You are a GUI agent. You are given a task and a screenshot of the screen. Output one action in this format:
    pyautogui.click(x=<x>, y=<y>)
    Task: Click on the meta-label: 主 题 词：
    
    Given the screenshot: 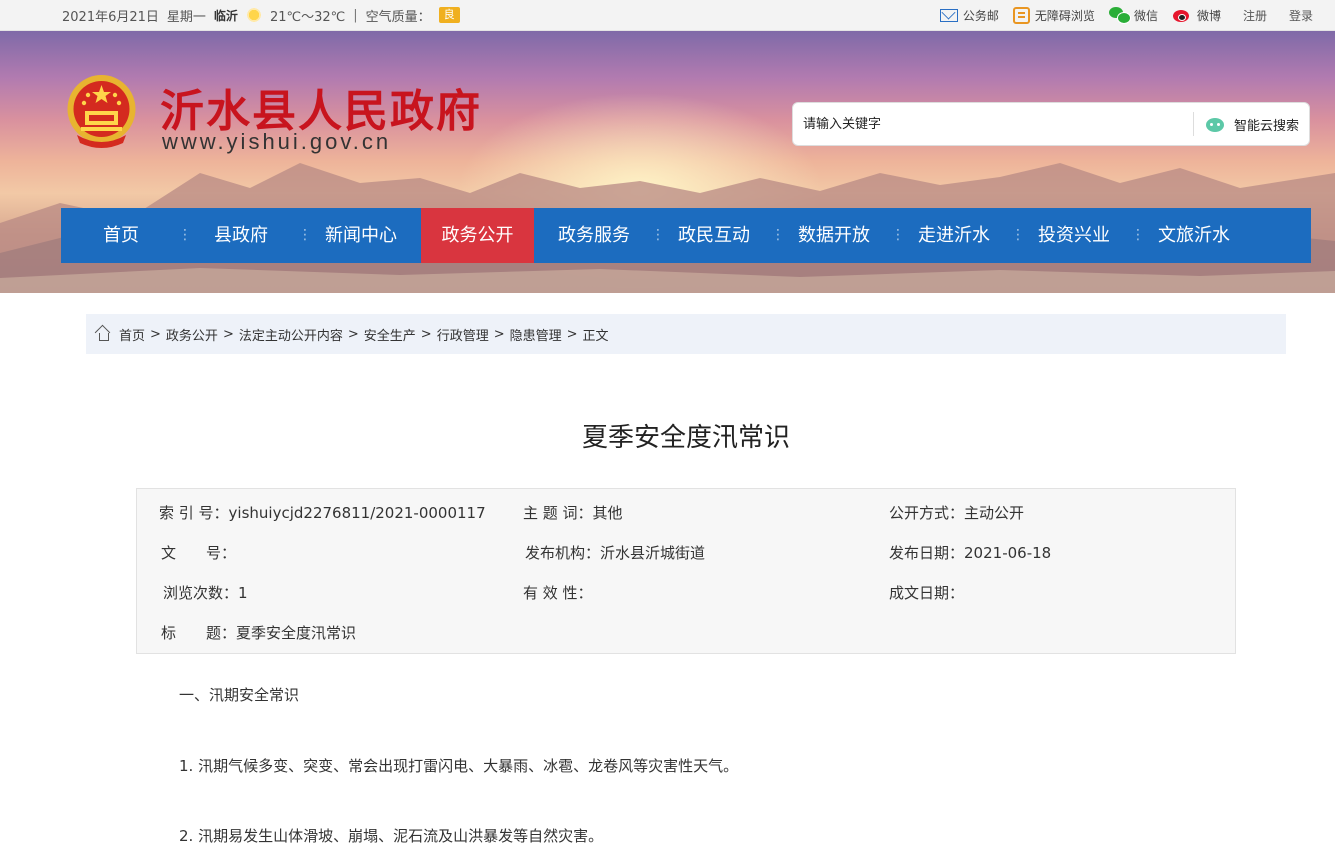 What is the action you would take?
    pyautogui.click(x=558, y=513)
    